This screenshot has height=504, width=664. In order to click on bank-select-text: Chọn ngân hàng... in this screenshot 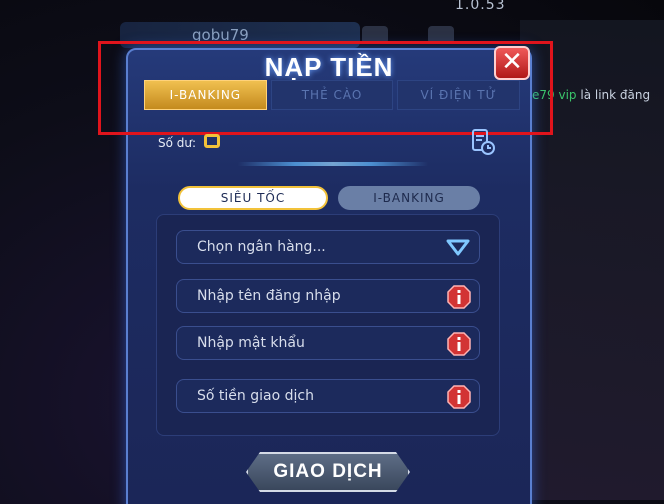, I will do `click(261, 247)`.